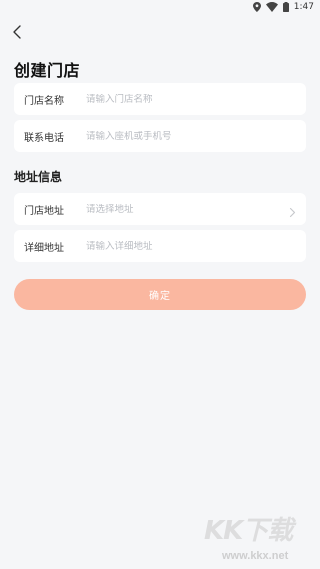 This screenshot has width=320, height=569. I want to click on page-title: 创建门店, so click(47, 70).